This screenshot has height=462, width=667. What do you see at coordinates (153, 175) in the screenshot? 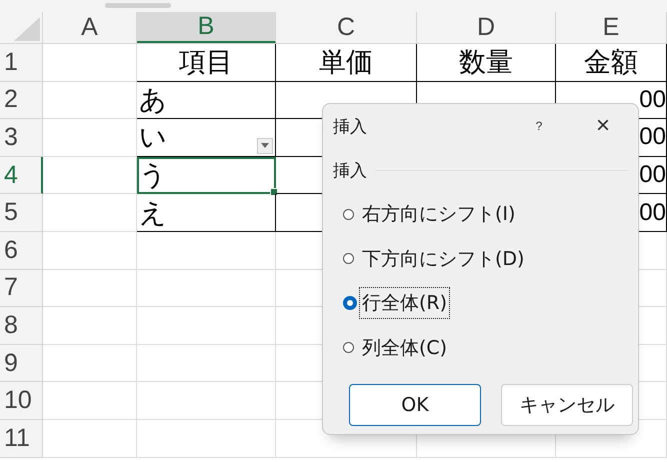
I see `cell-text: う` at bounding box center [153, 175].